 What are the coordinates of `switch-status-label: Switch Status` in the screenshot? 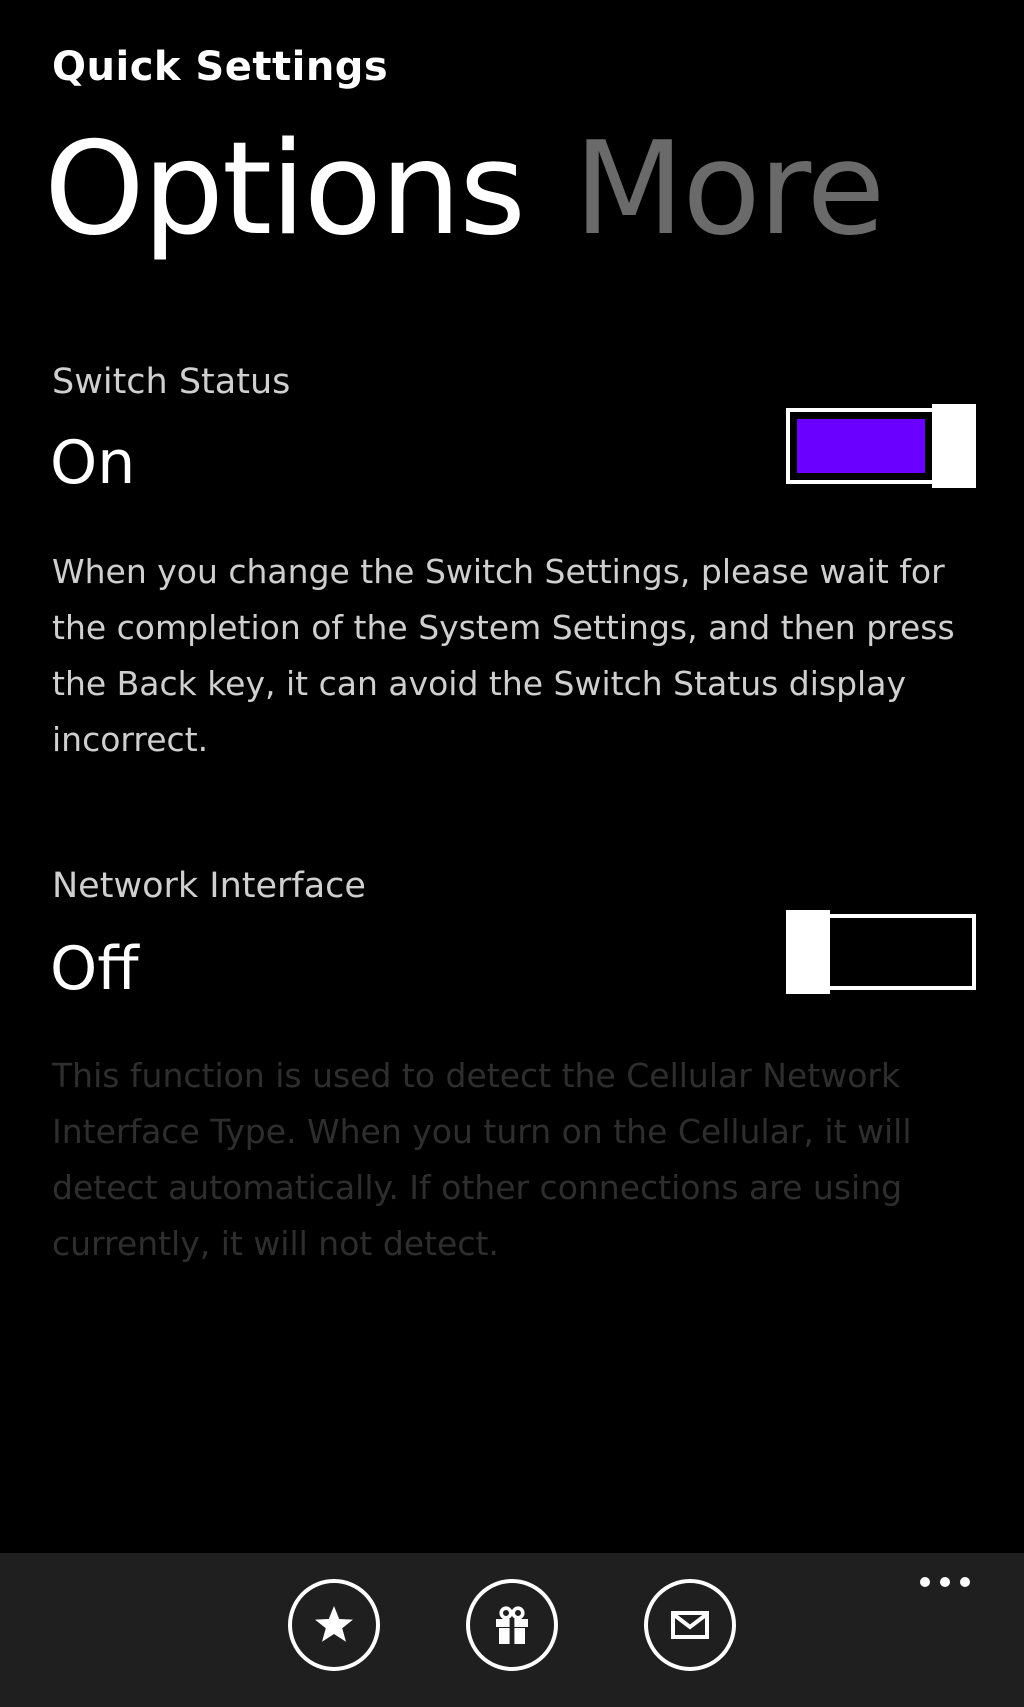 It's located at (171, 382).